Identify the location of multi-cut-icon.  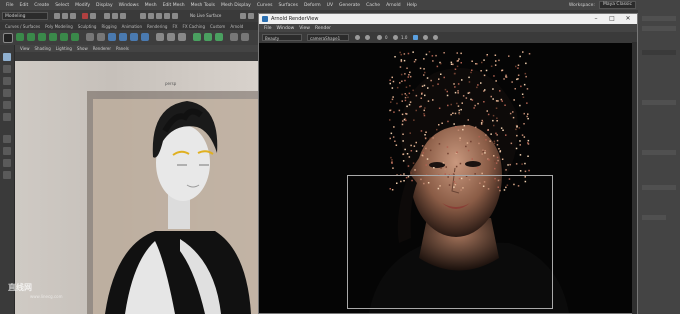
(160, 37).